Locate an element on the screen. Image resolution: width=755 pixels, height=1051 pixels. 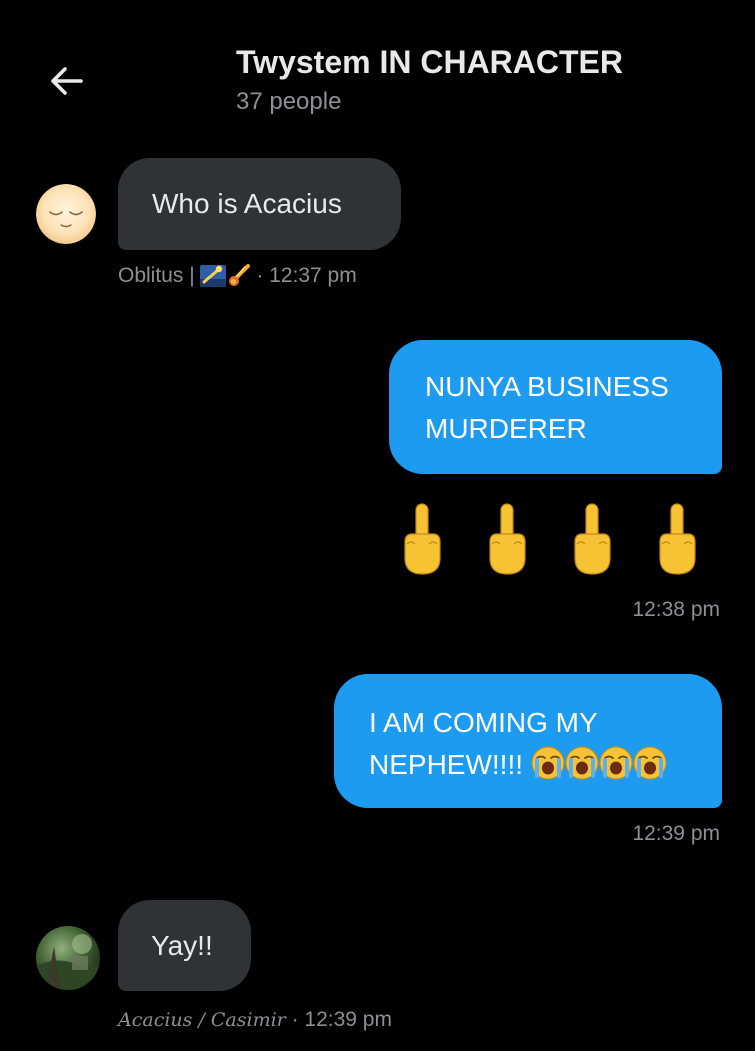
message-timestamp: 12:37 pm is located at coordinates (313, 275).